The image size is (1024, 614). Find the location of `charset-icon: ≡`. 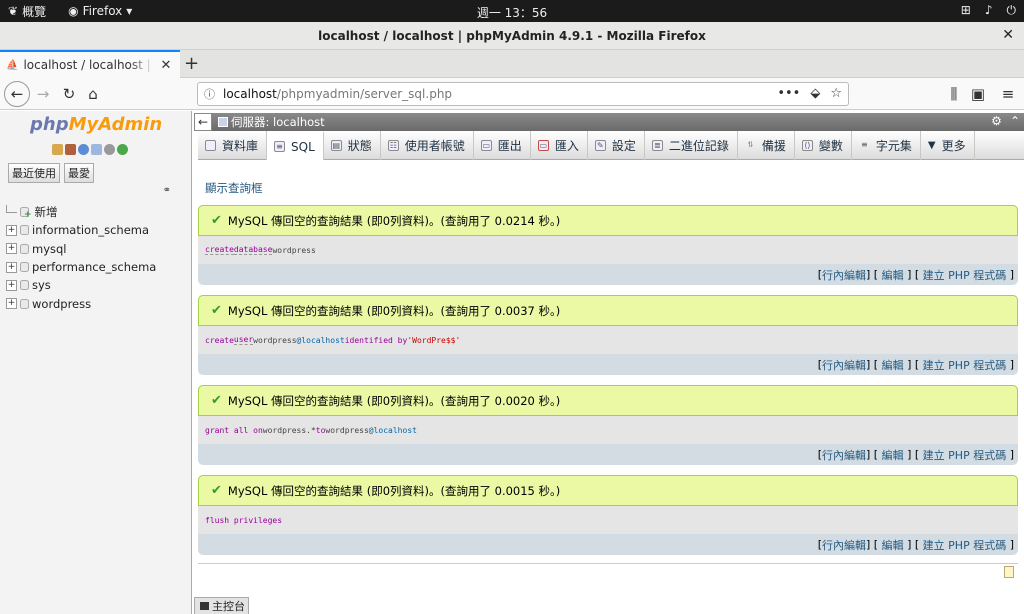

charset-icon: ≡ is located at coordinates (864, 144).